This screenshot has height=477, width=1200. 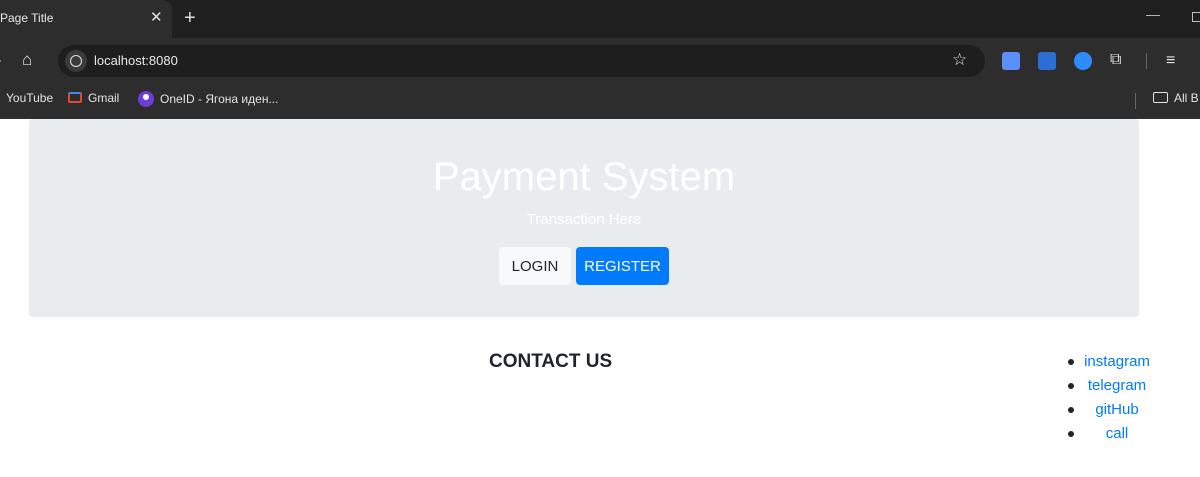 I want to click on toolbar-divider, so click(x=1146, y=61).